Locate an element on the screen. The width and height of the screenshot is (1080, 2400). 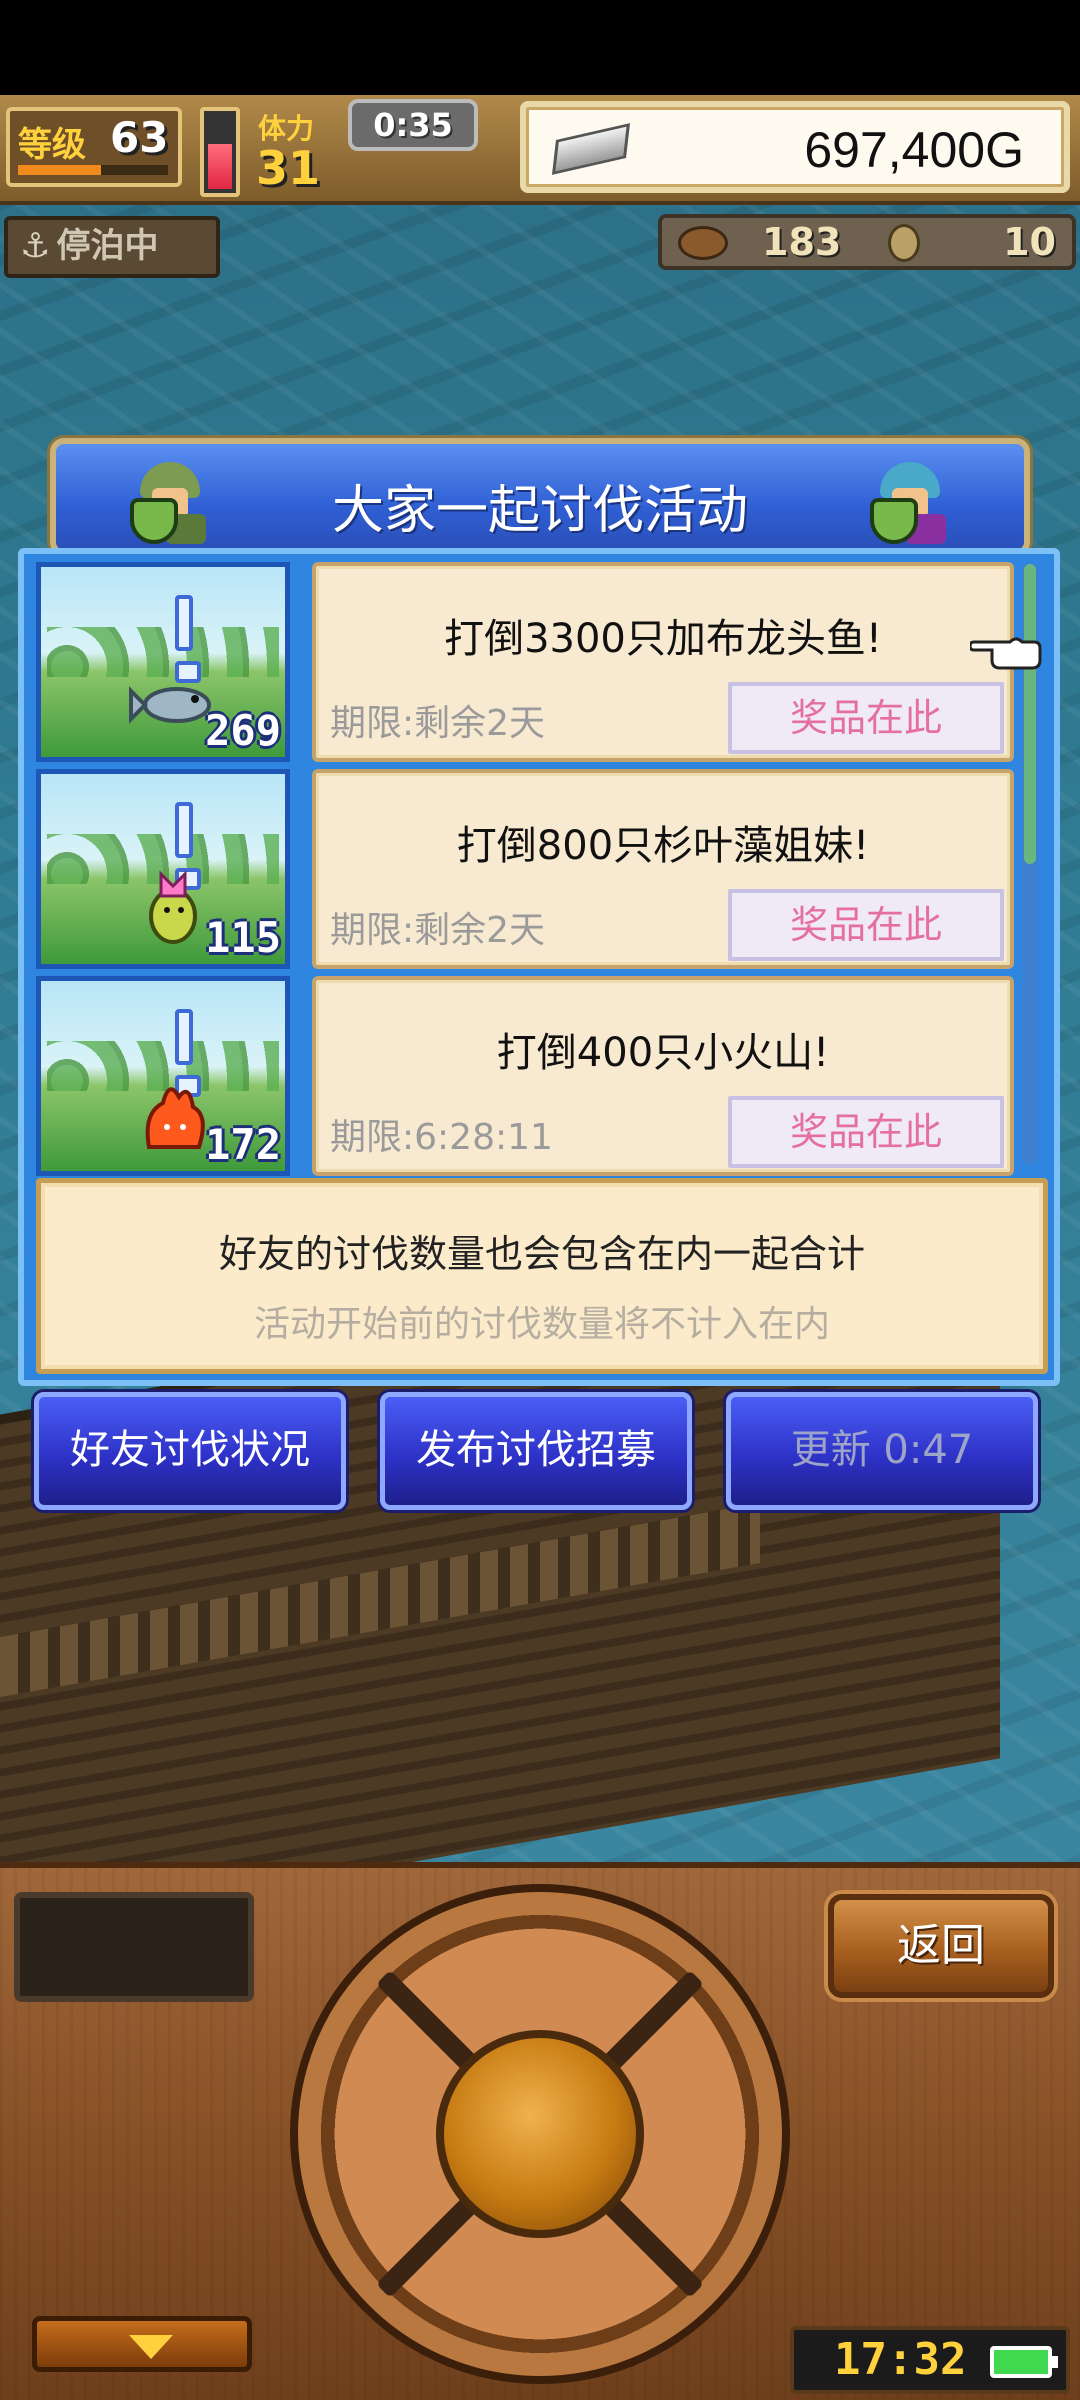
top-hud: 等级 63 体力 31 0:35 697,400G is located at coordinates (540, 150).